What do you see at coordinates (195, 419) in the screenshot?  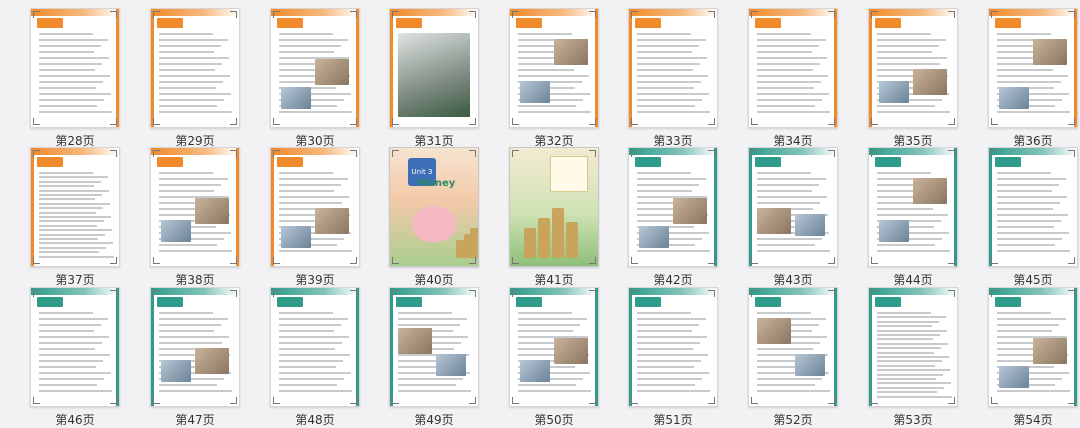 I see `page-label: 第47页` at bounding box center [195, 419].